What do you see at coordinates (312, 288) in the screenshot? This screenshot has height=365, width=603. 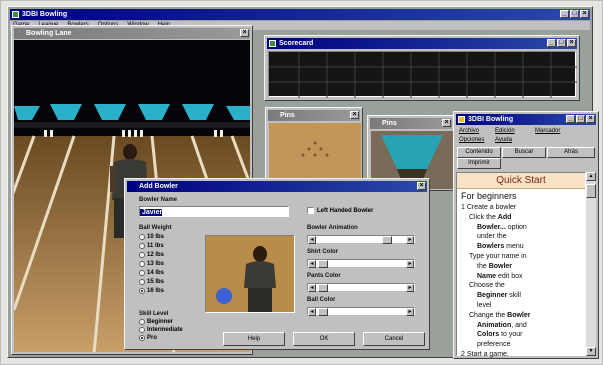 I see `pants-left-arrow: ◂` at bounding box center [312, 288].